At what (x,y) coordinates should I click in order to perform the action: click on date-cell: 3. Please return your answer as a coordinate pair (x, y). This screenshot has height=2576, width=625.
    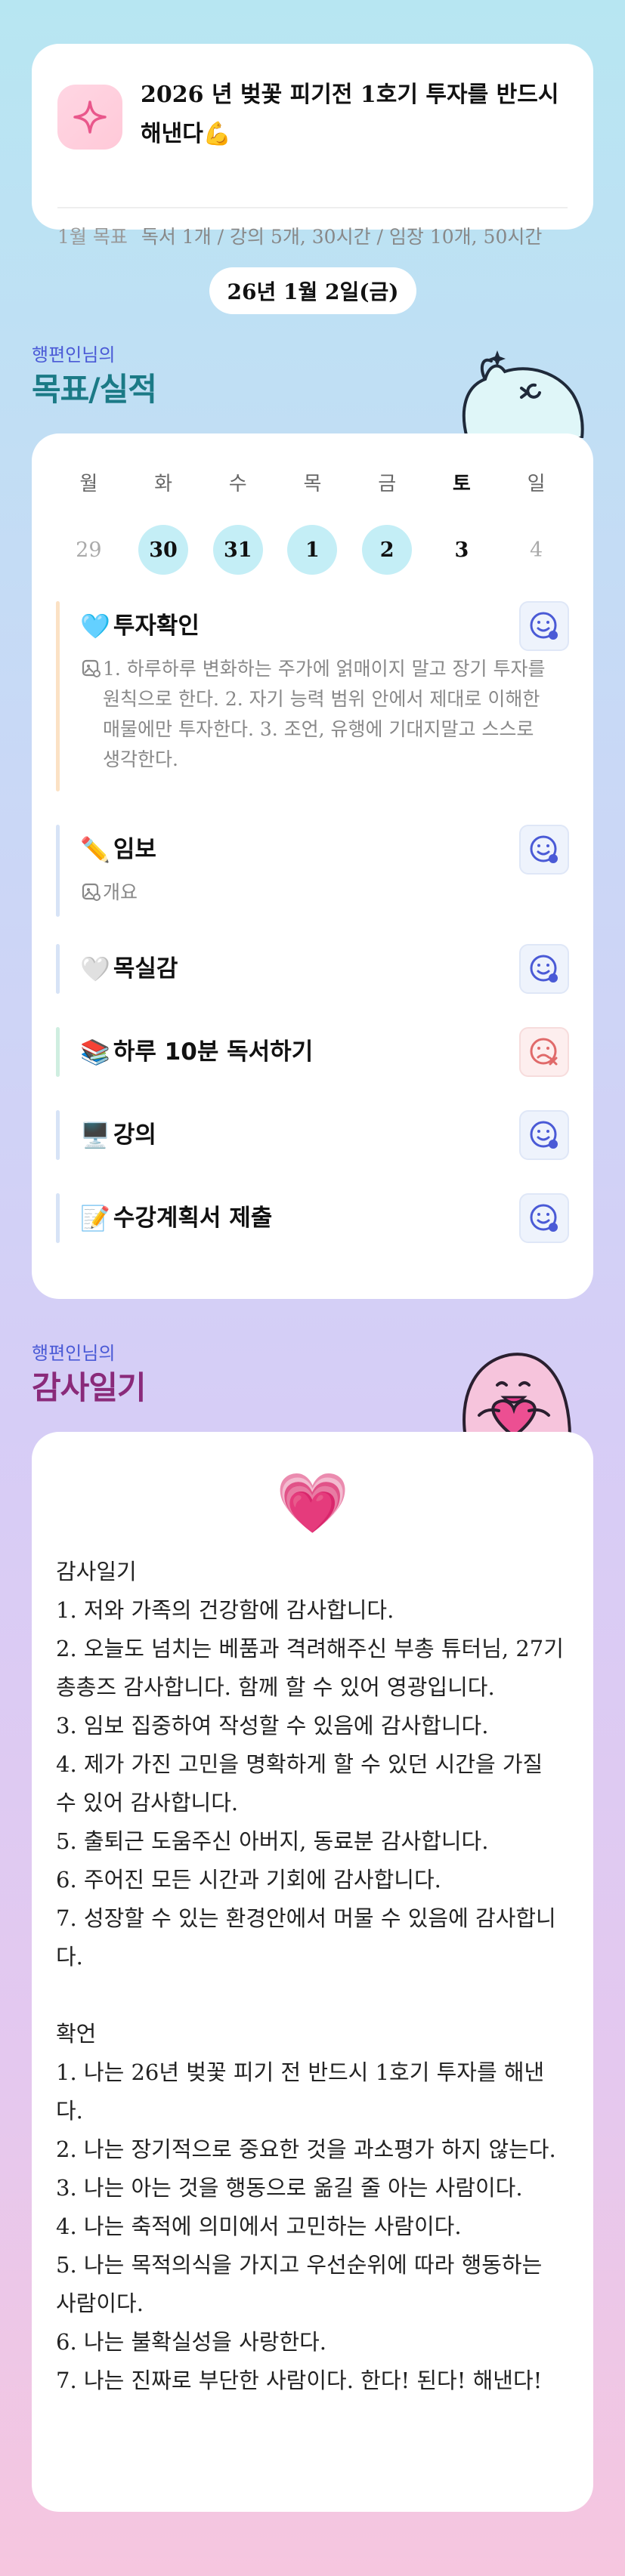
    Looking at the image, I should click on (461, 550).